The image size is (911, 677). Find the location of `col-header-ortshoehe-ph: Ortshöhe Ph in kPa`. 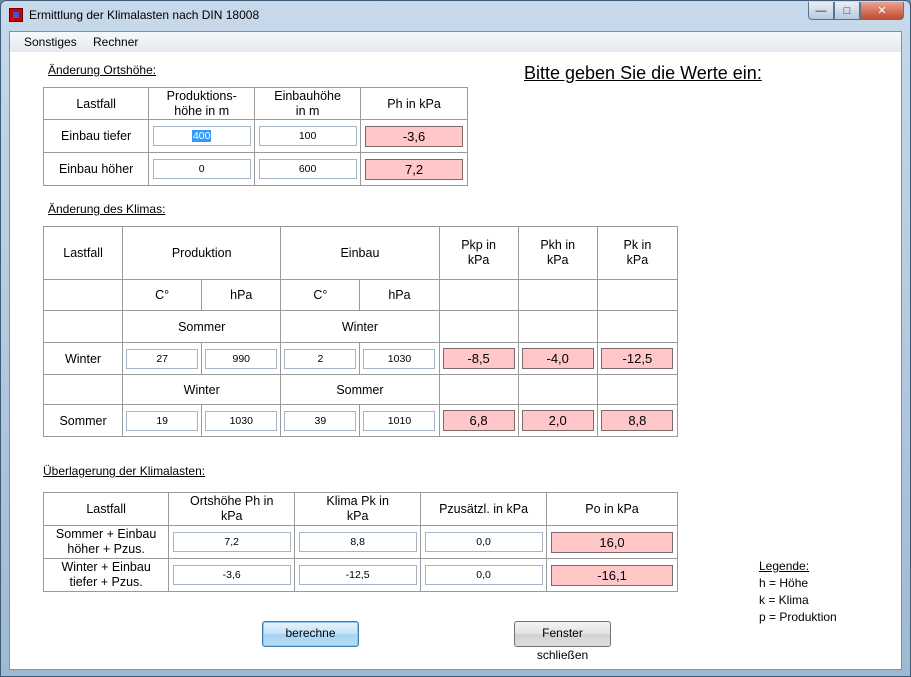

col-header-ortshoehe-ph: Ortshöhe Ph in kPa is located at coordinates (232, 509).